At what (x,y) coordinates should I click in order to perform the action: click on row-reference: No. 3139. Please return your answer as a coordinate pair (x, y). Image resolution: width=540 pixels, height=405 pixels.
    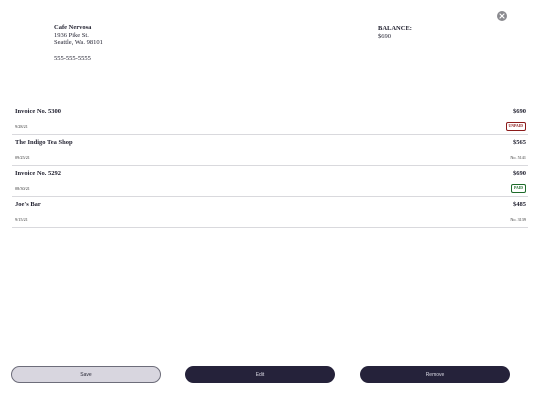
    Looking at the image, I should click on (518, 219).